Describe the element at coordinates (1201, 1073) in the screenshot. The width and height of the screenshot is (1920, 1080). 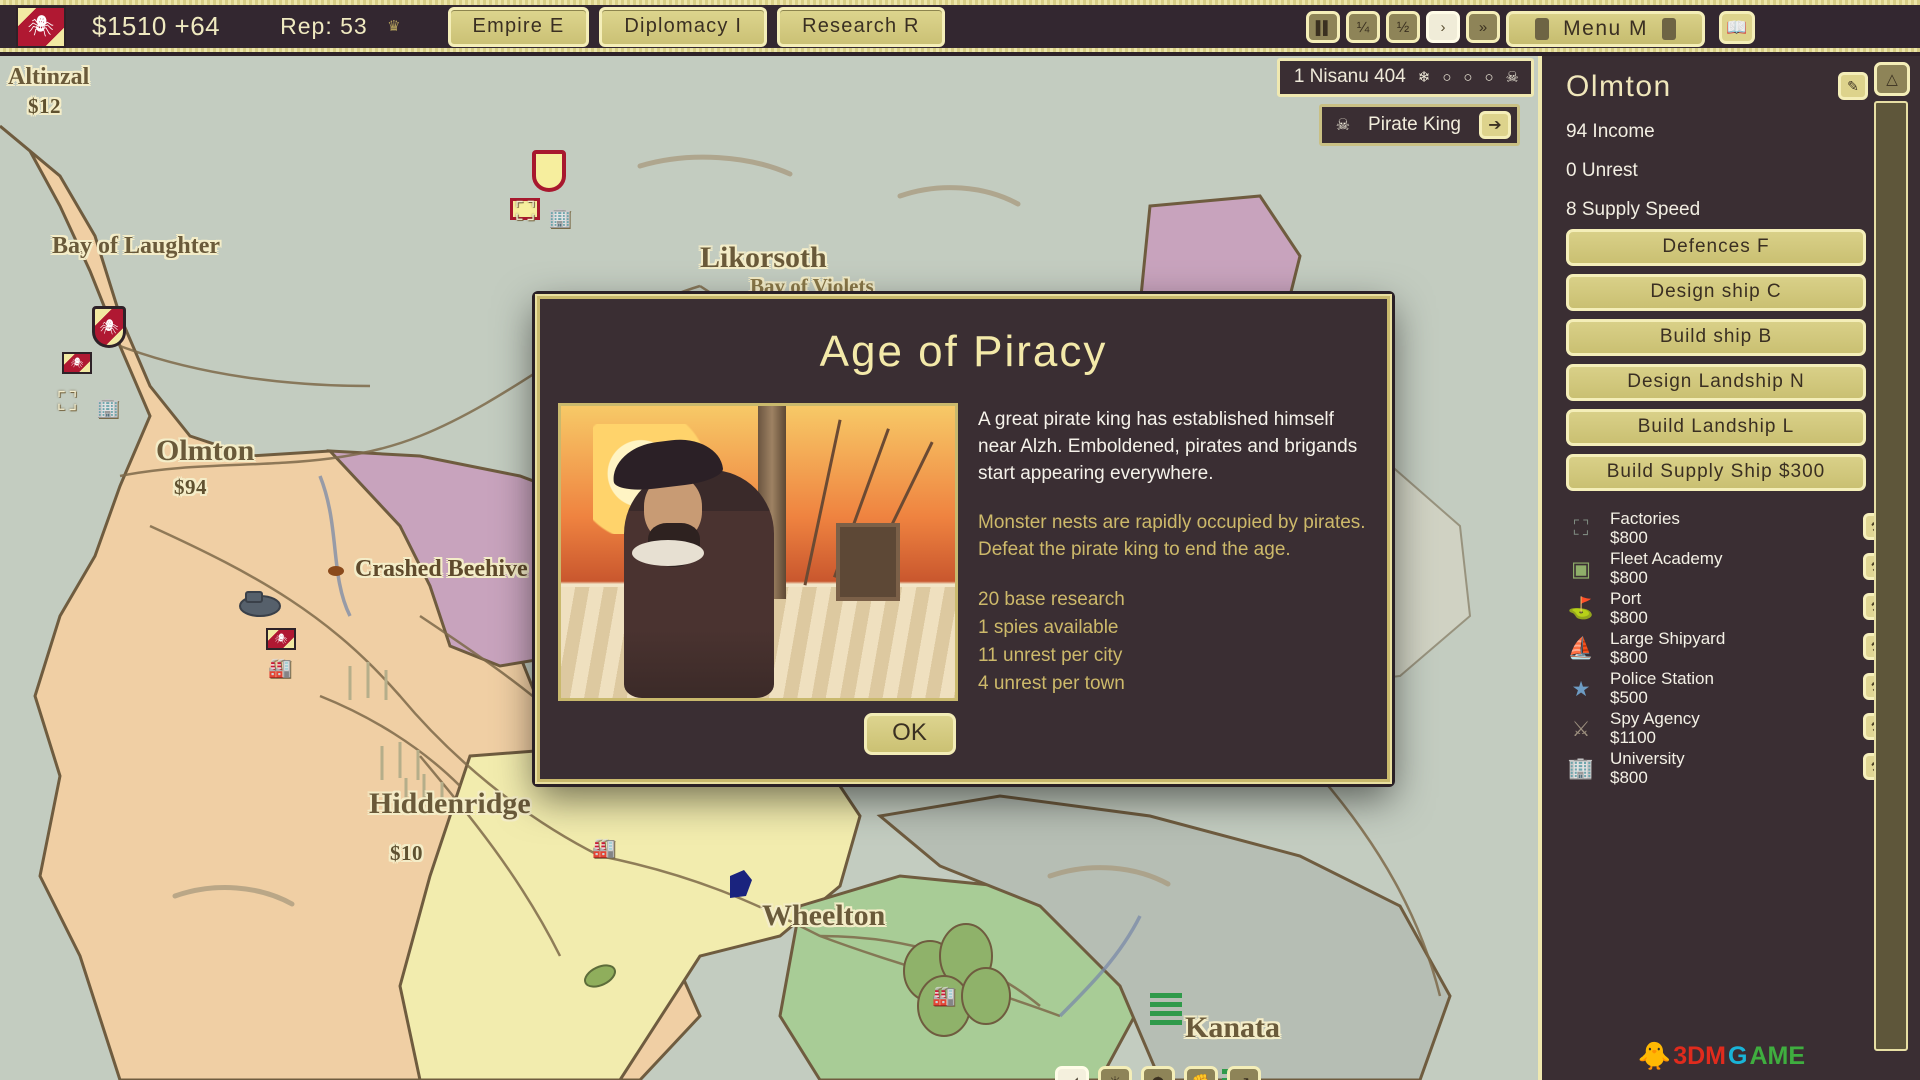
I see `map-mode-unrest: ✊` at that location.